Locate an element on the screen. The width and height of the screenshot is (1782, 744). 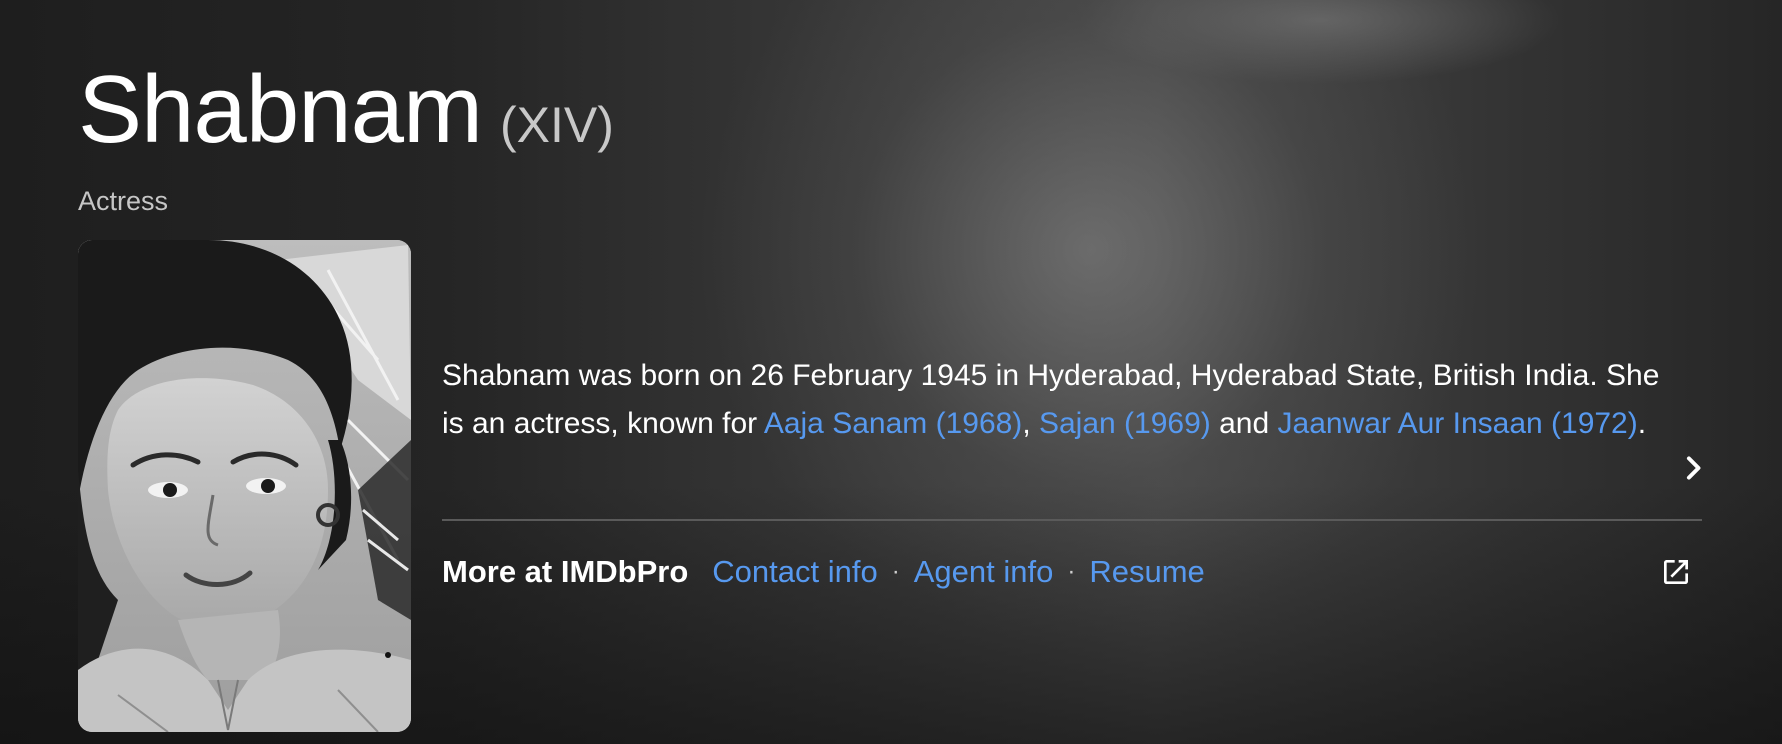
title-row: Shabnam (XIV) is located at coordinates (346, 110).